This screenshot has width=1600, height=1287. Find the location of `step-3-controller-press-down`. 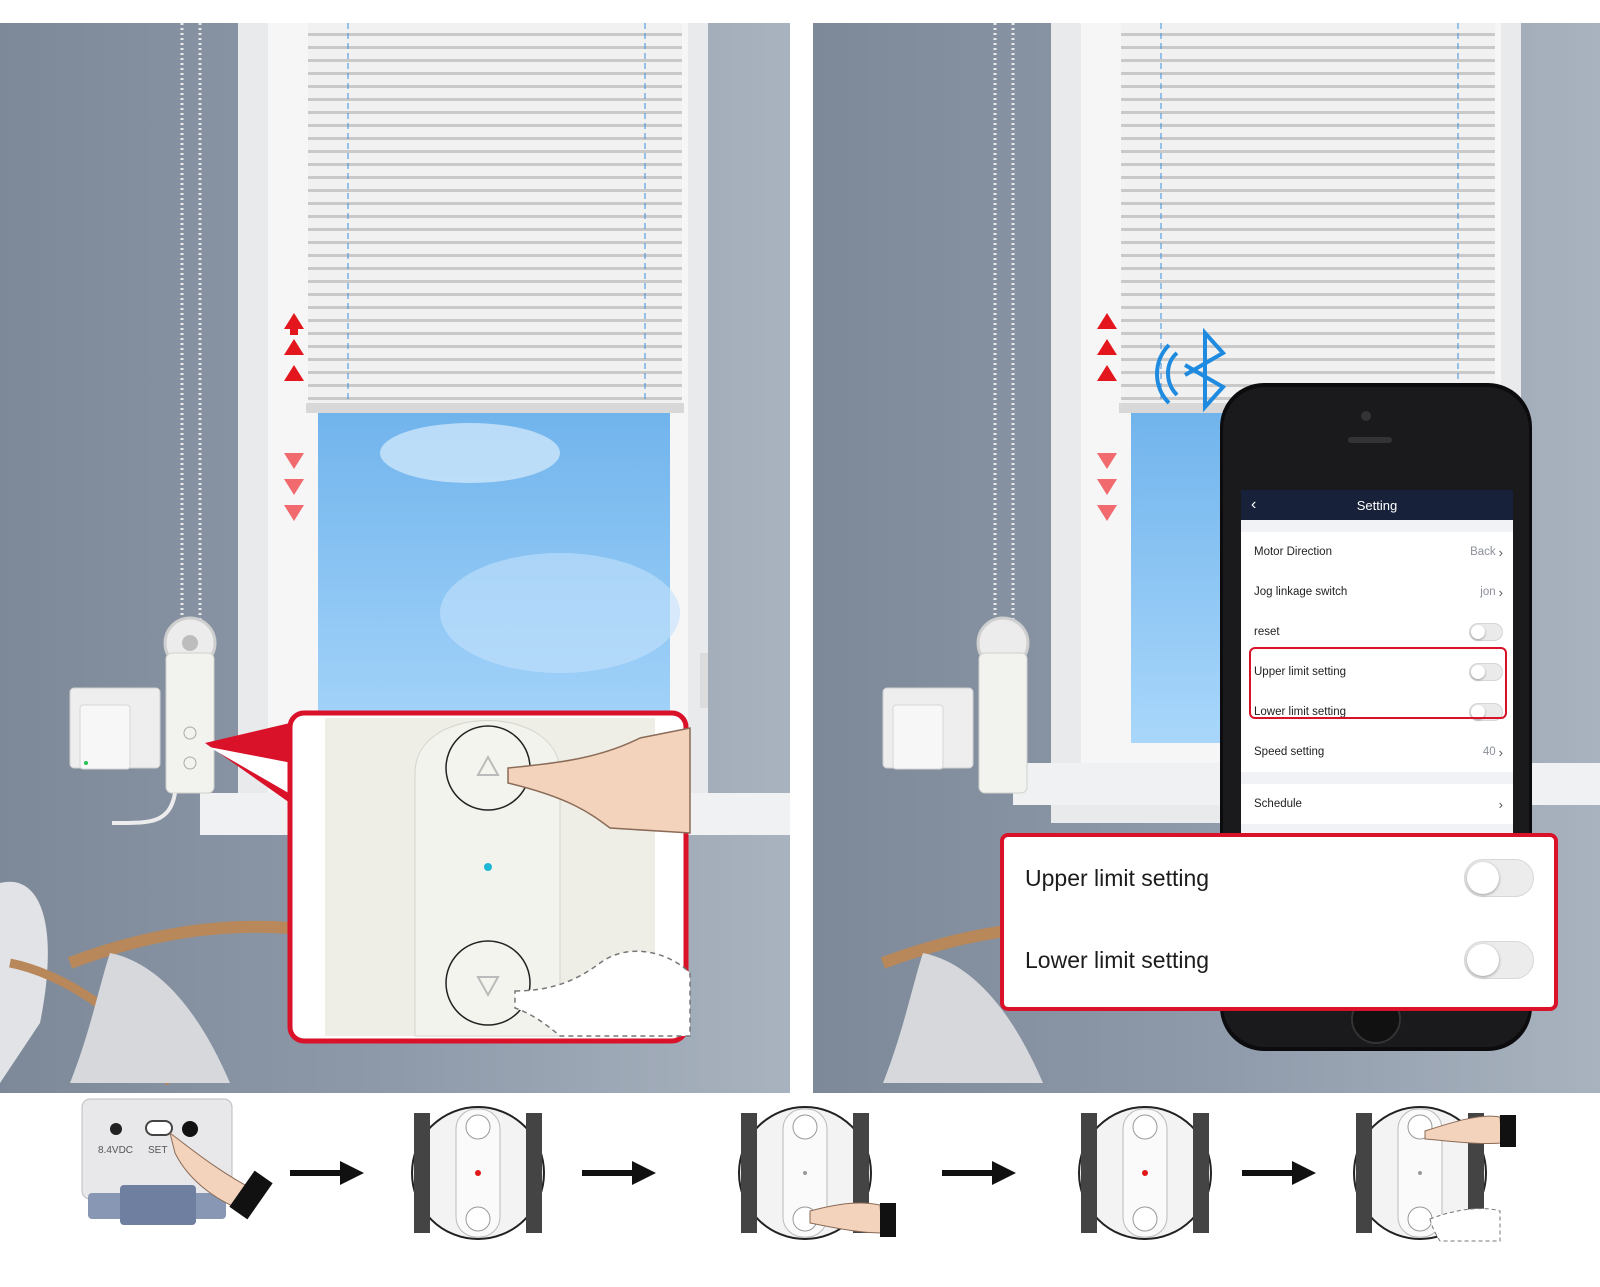

step-3-controller-press-down is located at coordinates (817, 1173).